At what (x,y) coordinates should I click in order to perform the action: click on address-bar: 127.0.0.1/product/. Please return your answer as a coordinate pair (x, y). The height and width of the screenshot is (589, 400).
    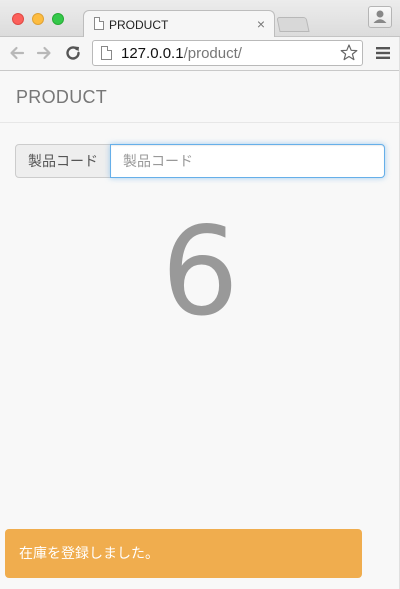
    Looking at the image, I should click on (227, 53).